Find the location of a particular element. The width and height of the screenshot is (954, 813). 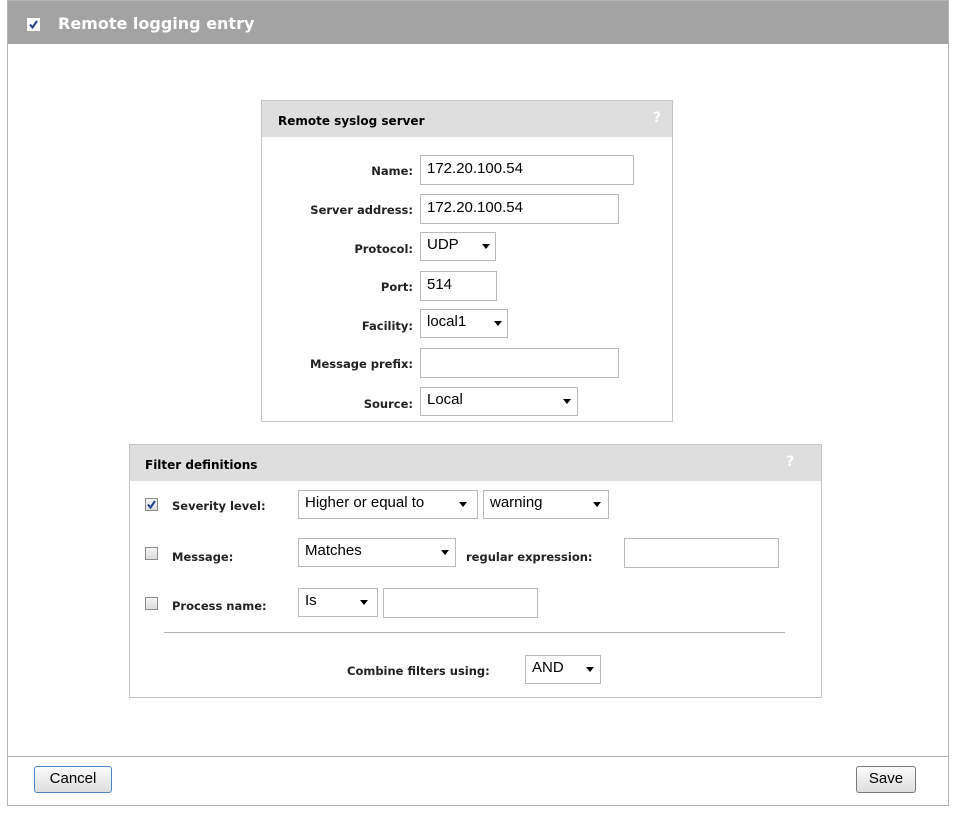

severity-label: Severity level: is located at coordinates (219, 506).